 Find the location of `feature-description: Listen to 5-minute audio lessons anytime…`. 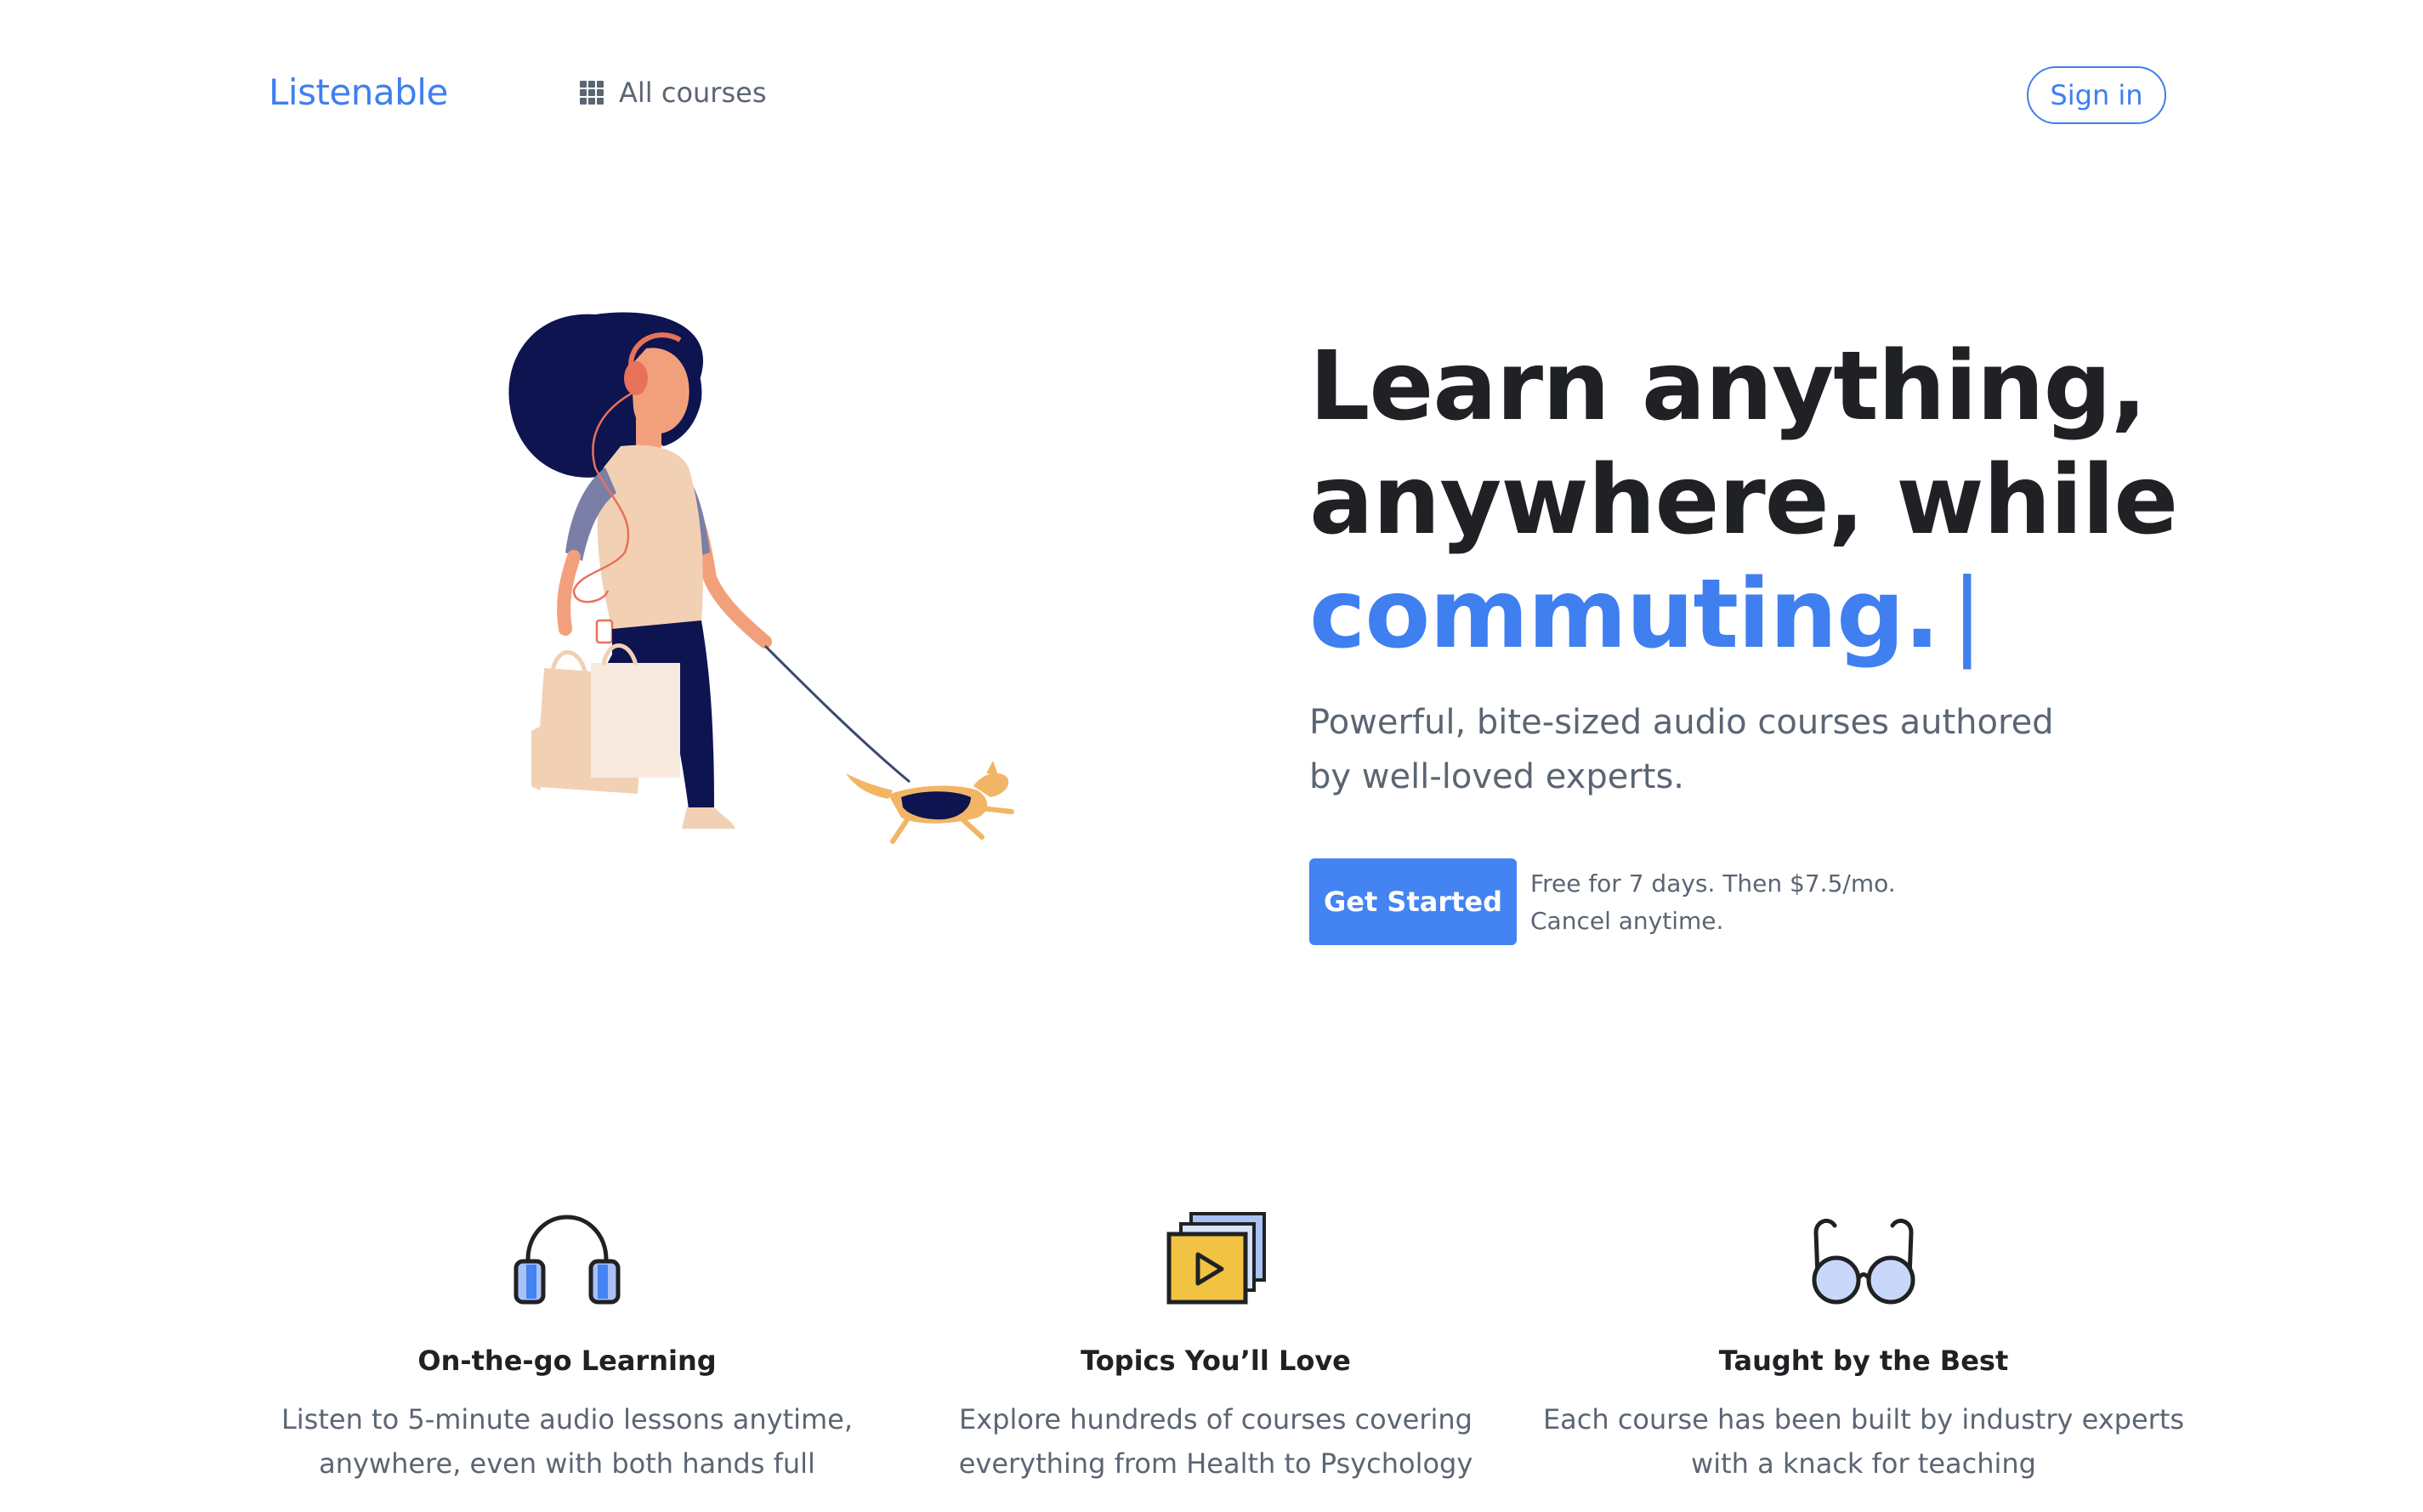

feature-description: Listen to 5-minute audio lessons anytime… is located at coordinates (567, 1441).